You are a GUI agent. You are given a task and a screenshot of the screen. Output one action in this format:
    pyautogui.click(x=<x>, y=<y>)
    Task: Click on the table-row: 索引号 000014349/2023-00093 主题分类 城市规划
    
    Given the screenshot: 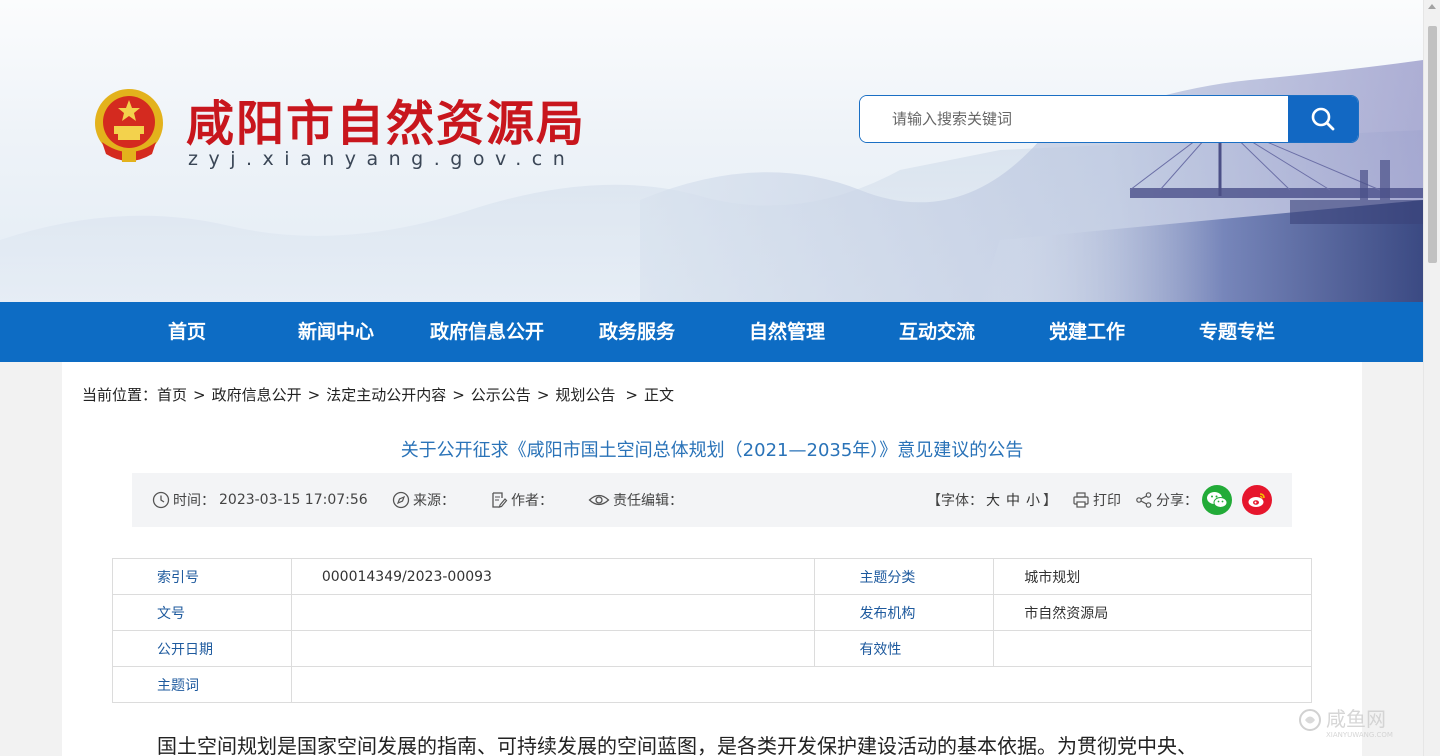 What is the action you would take?
    pyautogui.click(x=712, y=576)
    